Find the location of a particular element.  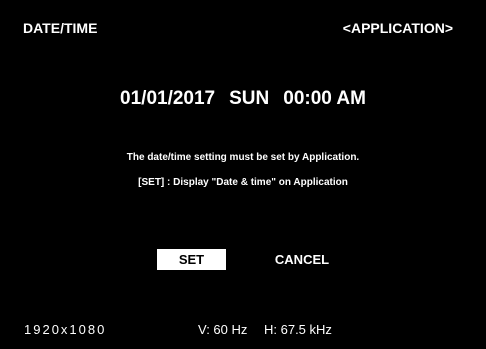

cancel-button: CANCEL is located at coordinates (302, 259).